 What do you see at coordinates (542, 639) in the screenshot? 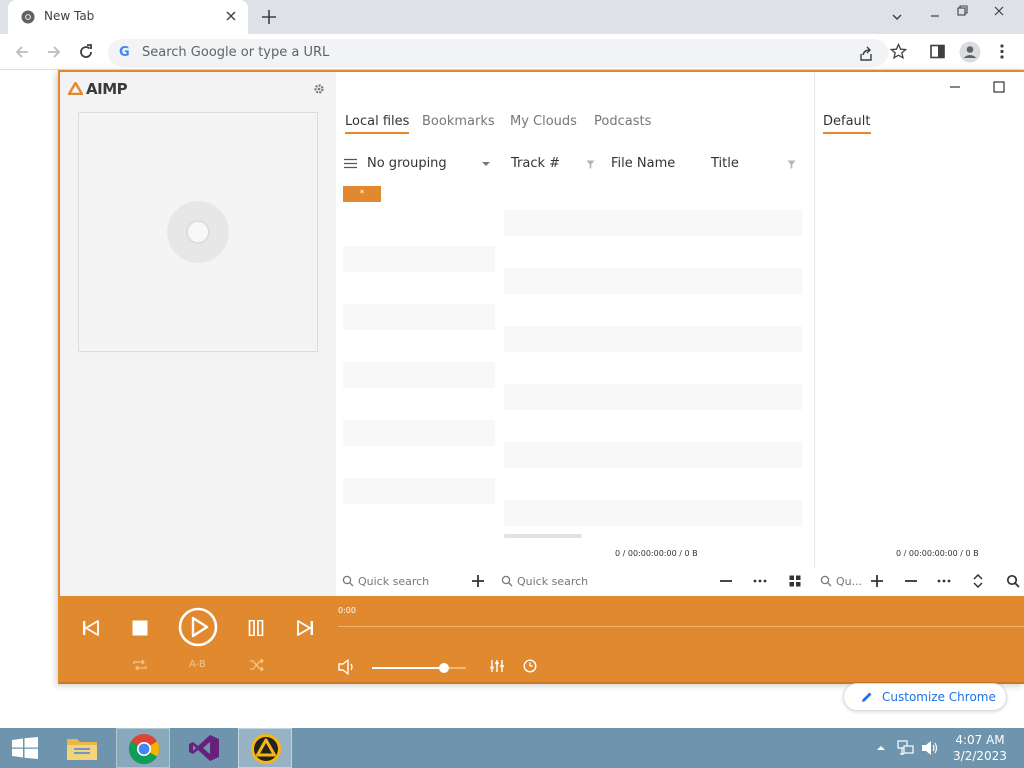
I see `player-control-bar: A-B 0:00` at bounding box center [542, 639].